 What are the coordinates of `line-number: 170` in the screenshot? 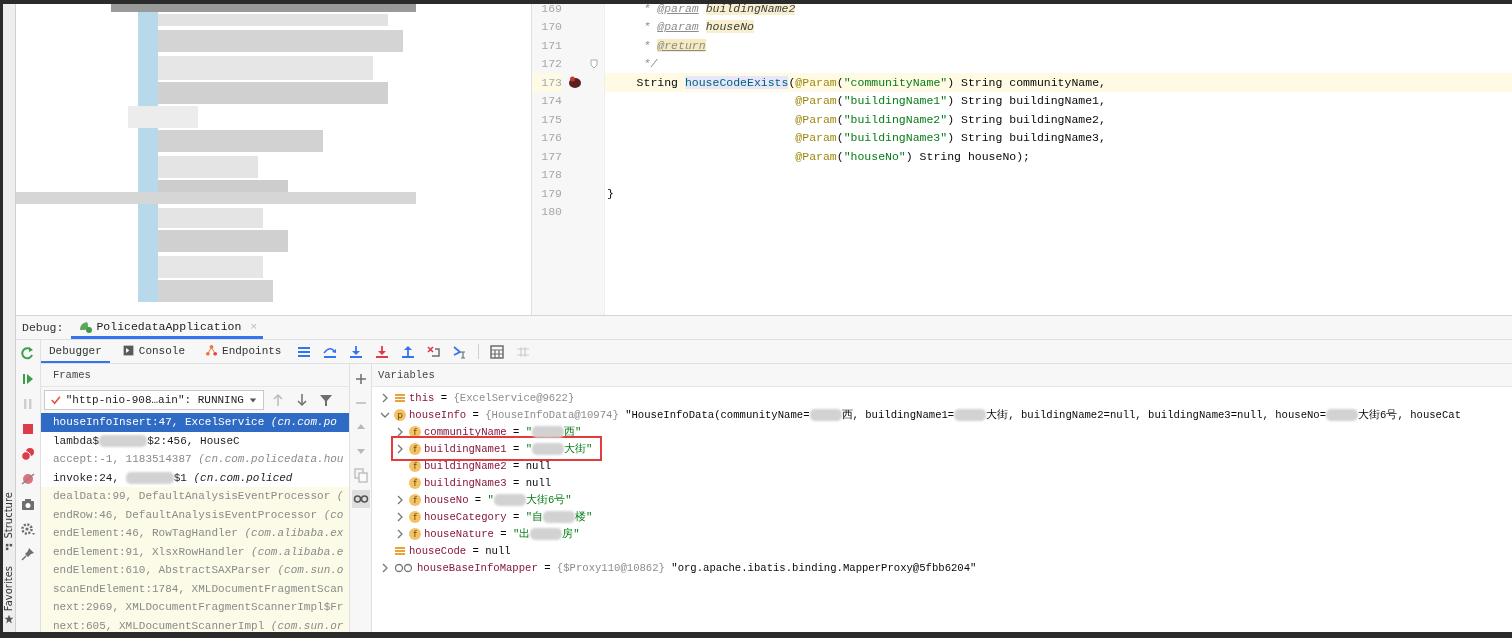 It's located at (551, 27).